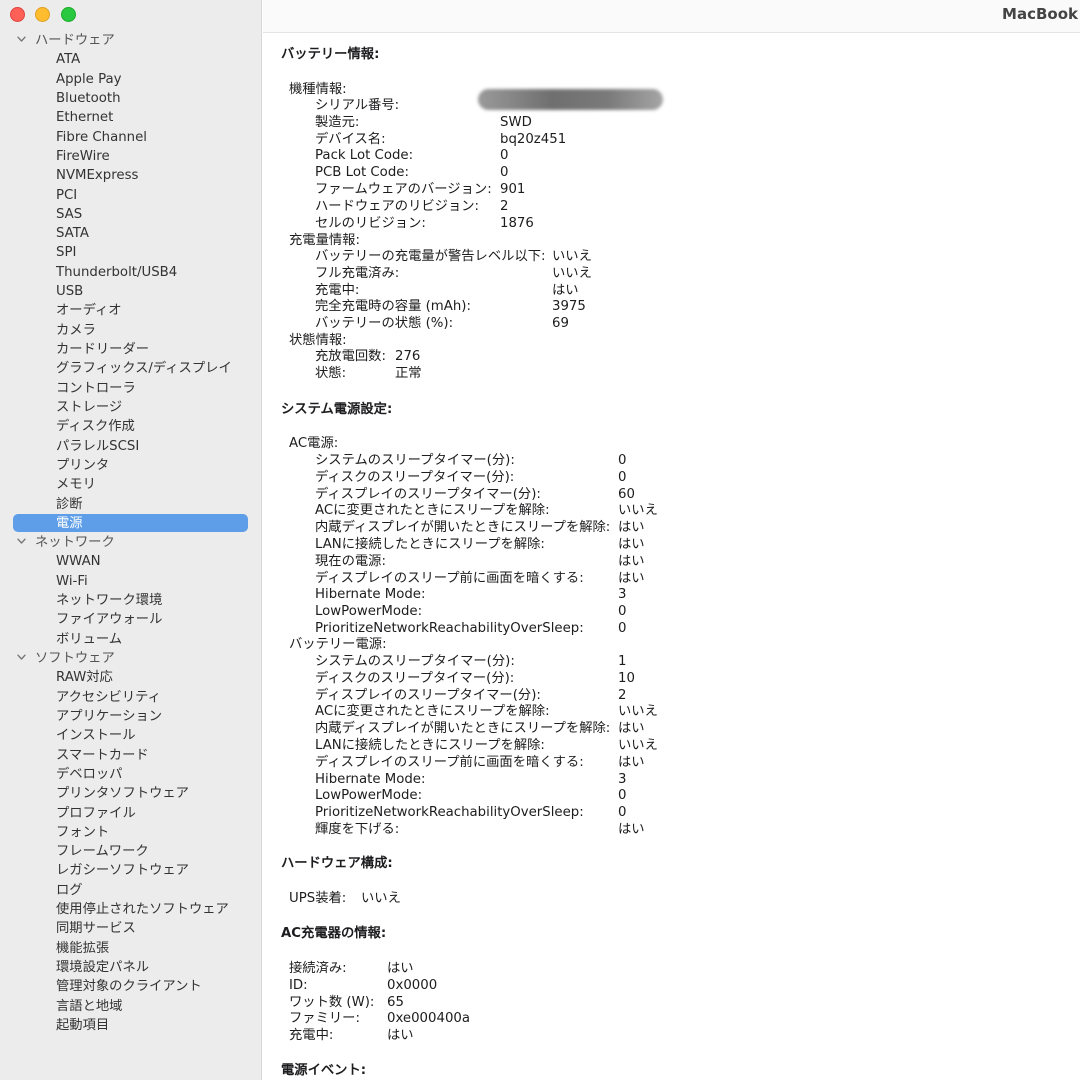 The height and width of the screenshot is (1080, 1080). Describe the element at coordinates (130, 677) in the screenshot. I see `sidebar-item: RAW対応` at that location.